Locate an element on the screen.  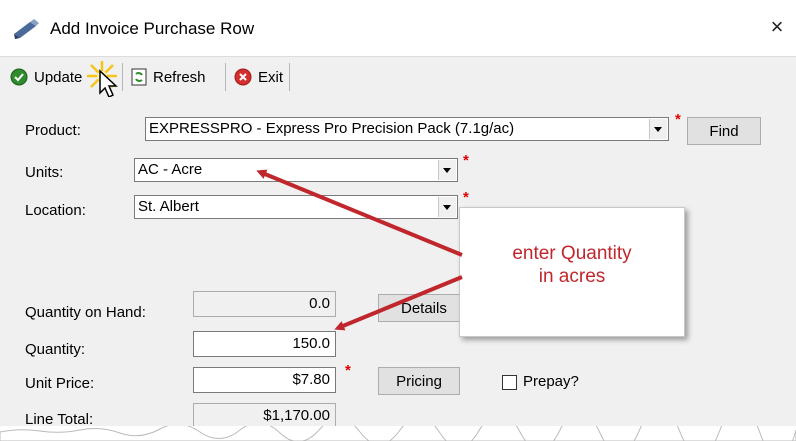
annotation-arrows is located at coordinates (359, 250).